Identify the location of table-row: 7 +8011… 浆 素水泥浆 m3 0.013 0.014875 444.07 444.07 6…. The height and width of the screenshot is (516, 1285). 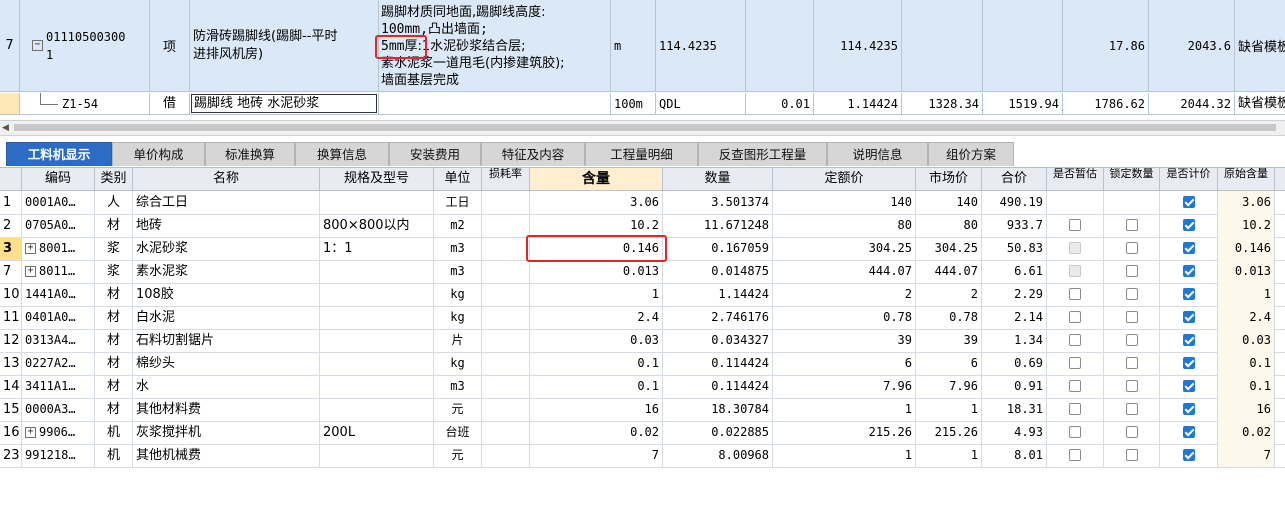
(642, 272).